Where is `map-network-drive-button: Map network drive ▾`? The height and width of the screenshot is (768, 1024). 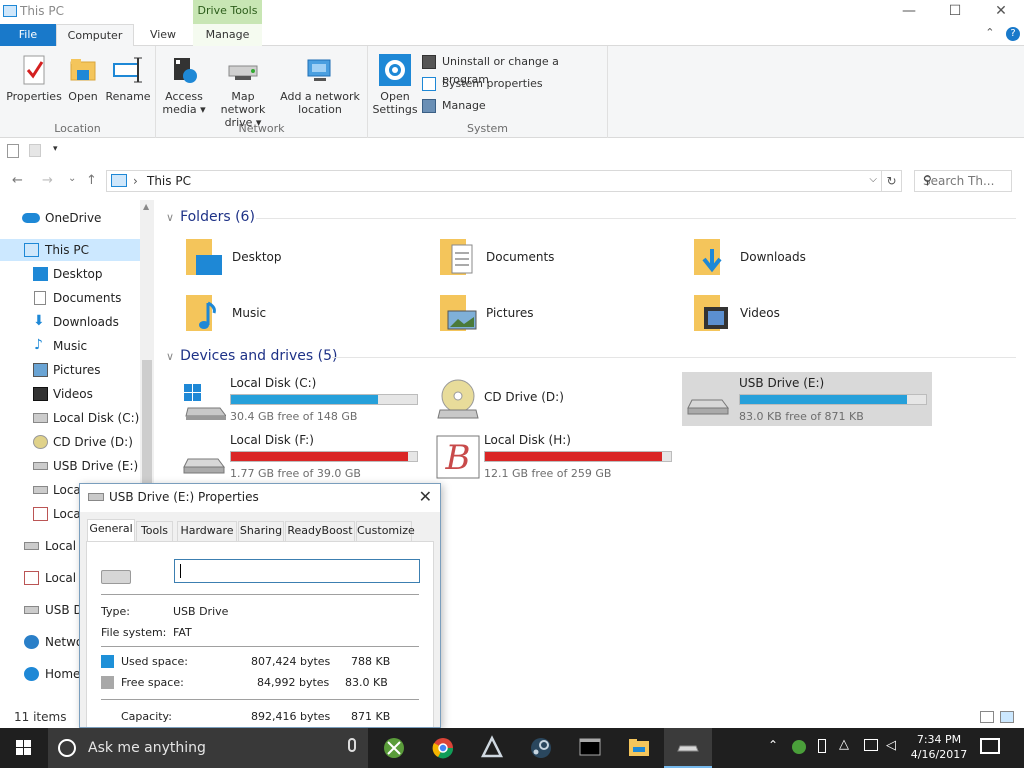
map-network-drive-button: Map network drive ▾ is located at coordinates (243, 91).